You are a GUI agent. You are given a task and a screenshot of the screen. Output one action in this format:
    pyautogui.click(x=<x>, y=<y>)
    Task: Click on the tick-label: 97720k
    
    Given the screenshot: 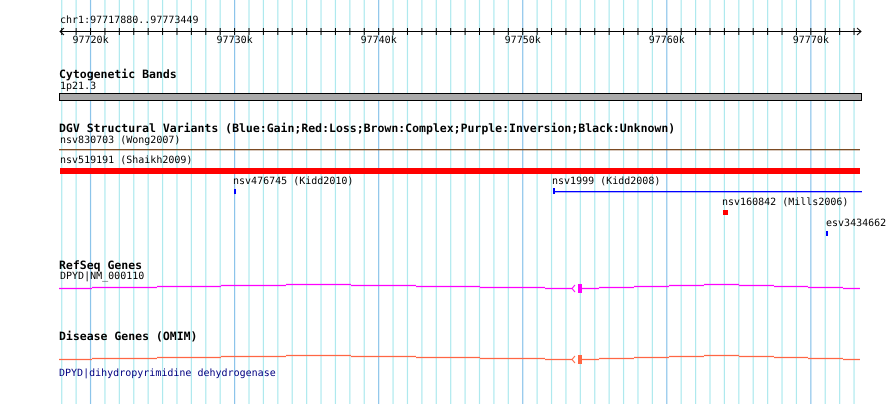 What is the action you would take?
    pyautogui.click(x=90, y=41)
    